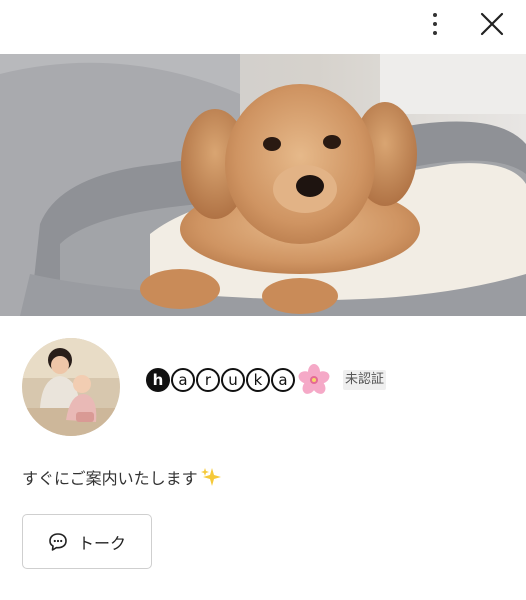 The height and width of the screenshot is (600, 526). Describe the element at coordinates (71, 387) in the screenshot. I see `avatar` at that location.